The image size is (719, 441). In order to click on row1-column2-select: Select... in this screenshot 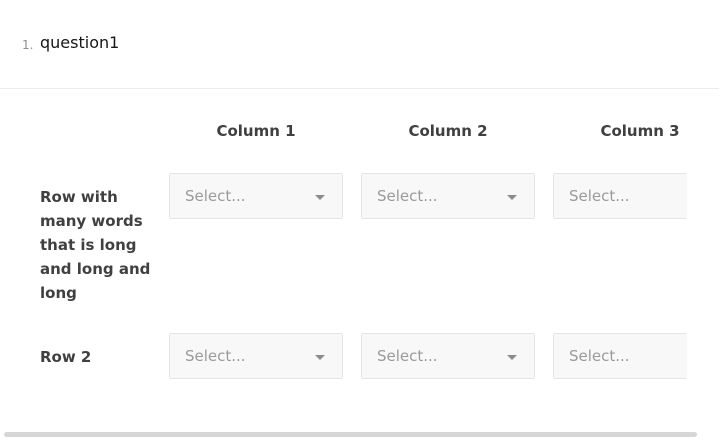, I will do `click(448, 196)`.